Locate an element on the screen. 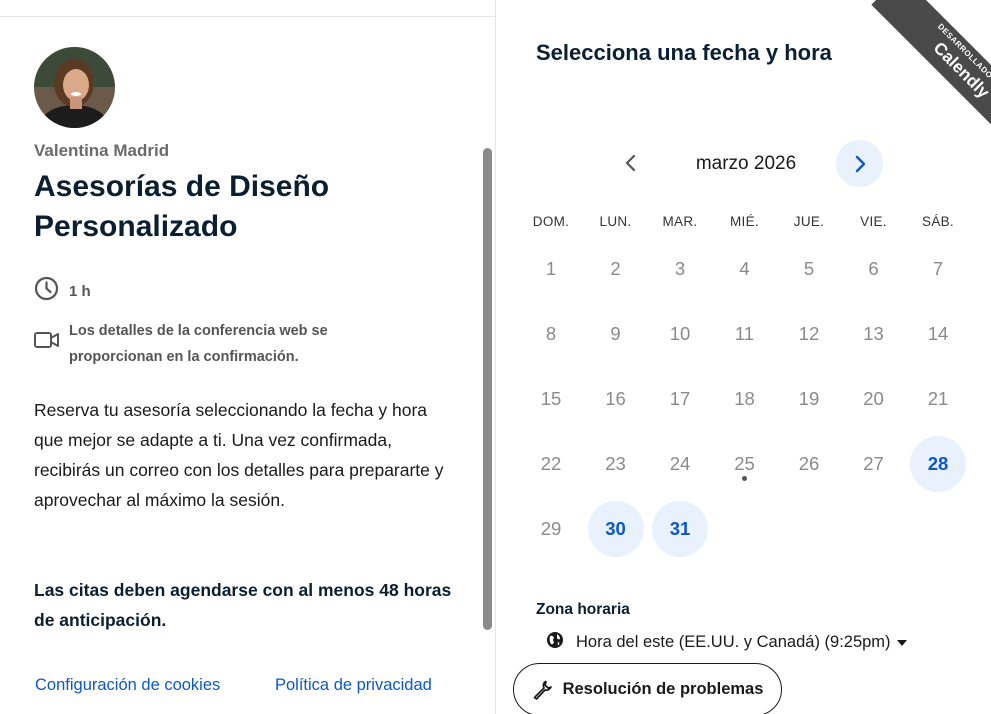 The width and height of the screenshot is (991, 714). calendar-day: 16 is located at coordinates (615, 398).